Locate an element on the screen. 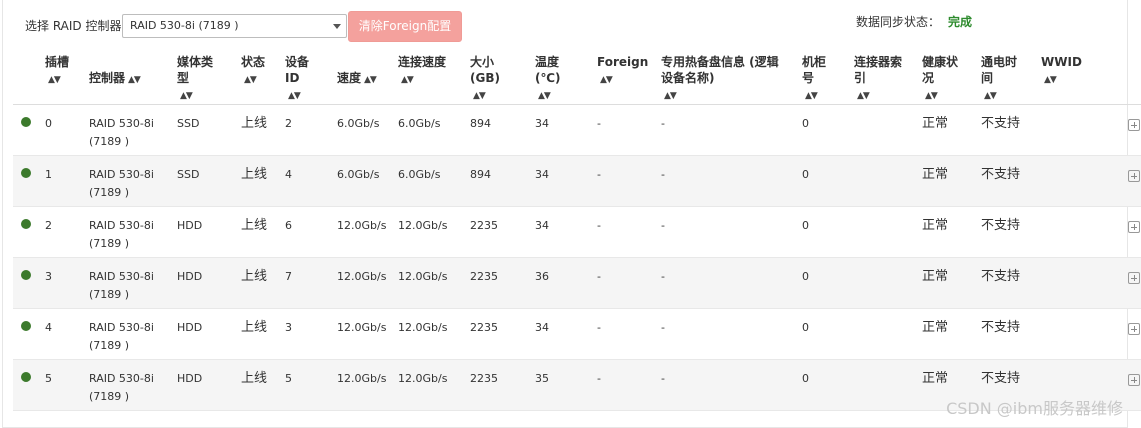 Image resolution: width=1141 pixels, height=428 pixels. cell-device-id: 6 is located at coordinates (288, 225).